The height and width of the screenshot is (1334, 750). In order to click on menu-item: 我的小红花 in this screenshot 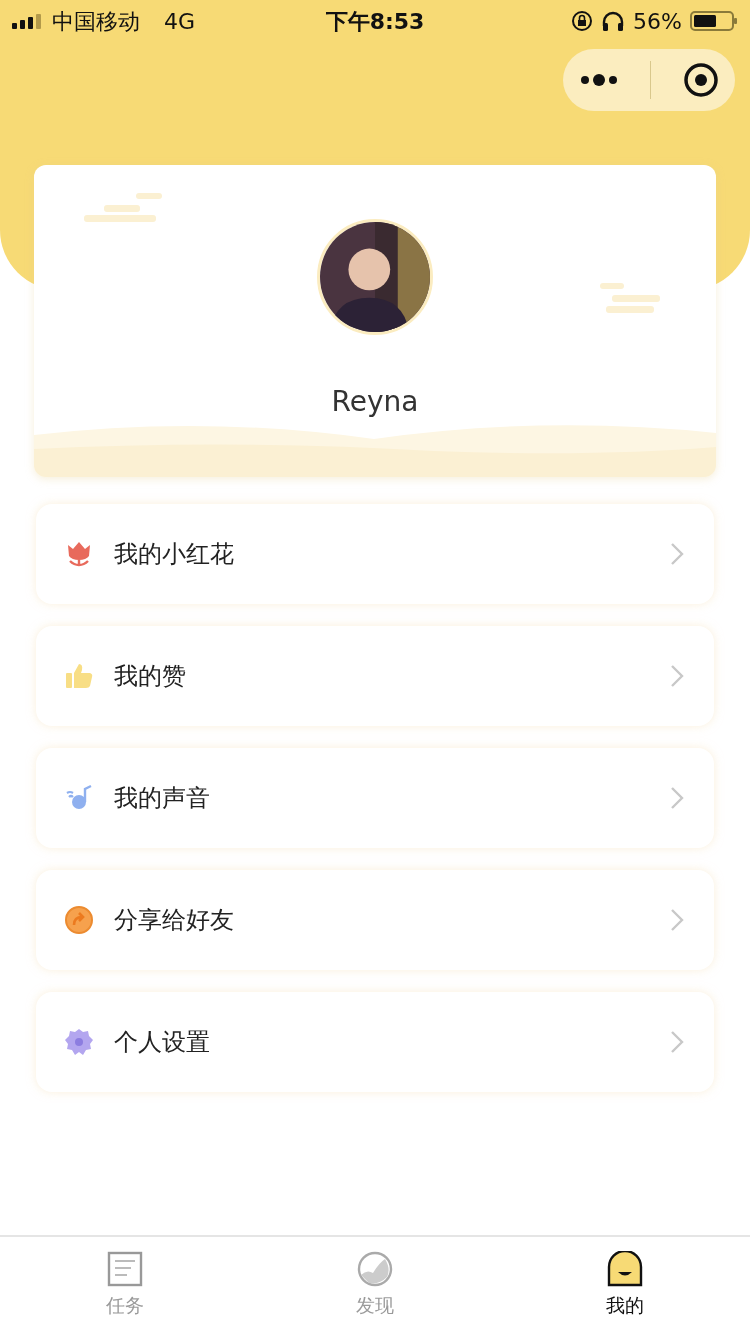, I will do `click(375, 554)`.